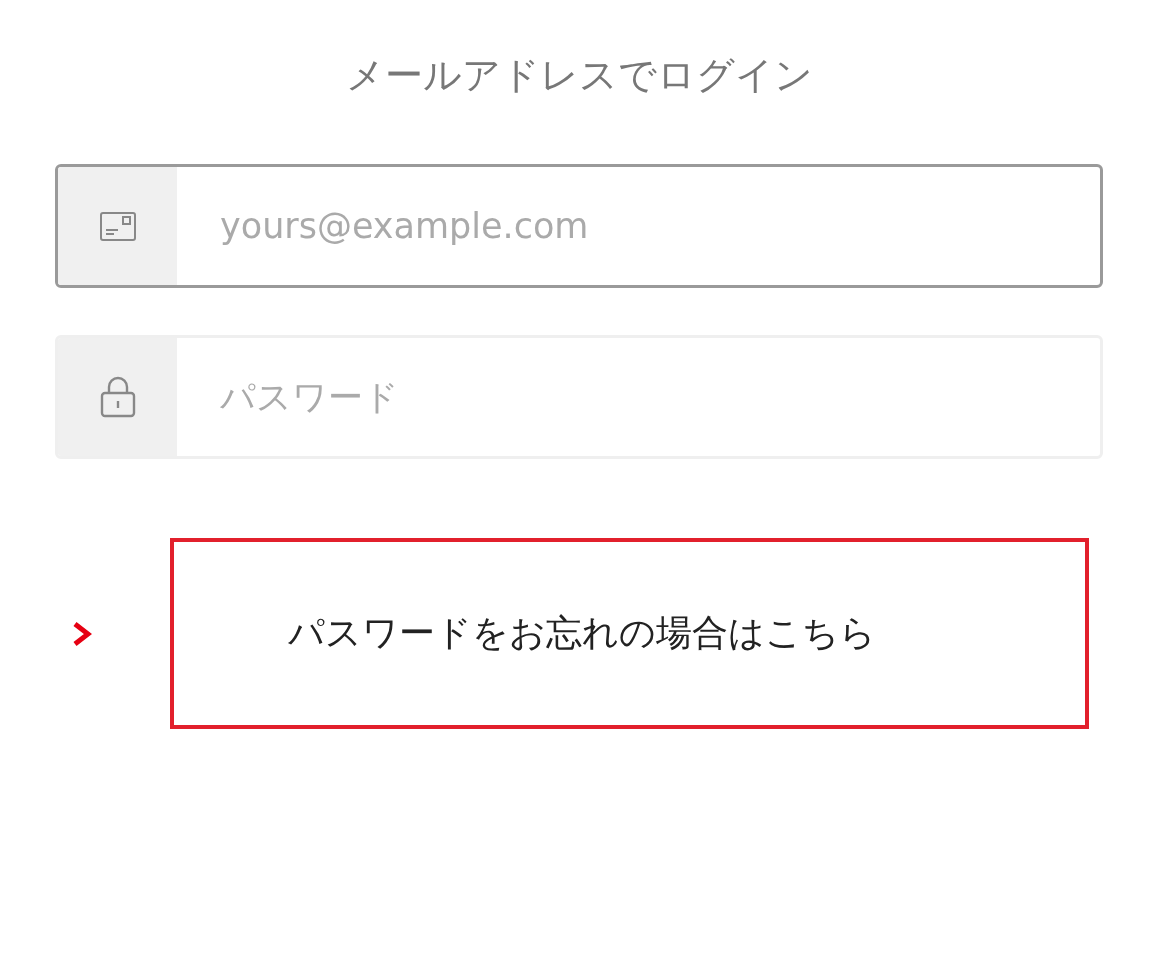 This screenshot has height=965, width=1164. I want to click on envelope-icon, so click(117, 226).